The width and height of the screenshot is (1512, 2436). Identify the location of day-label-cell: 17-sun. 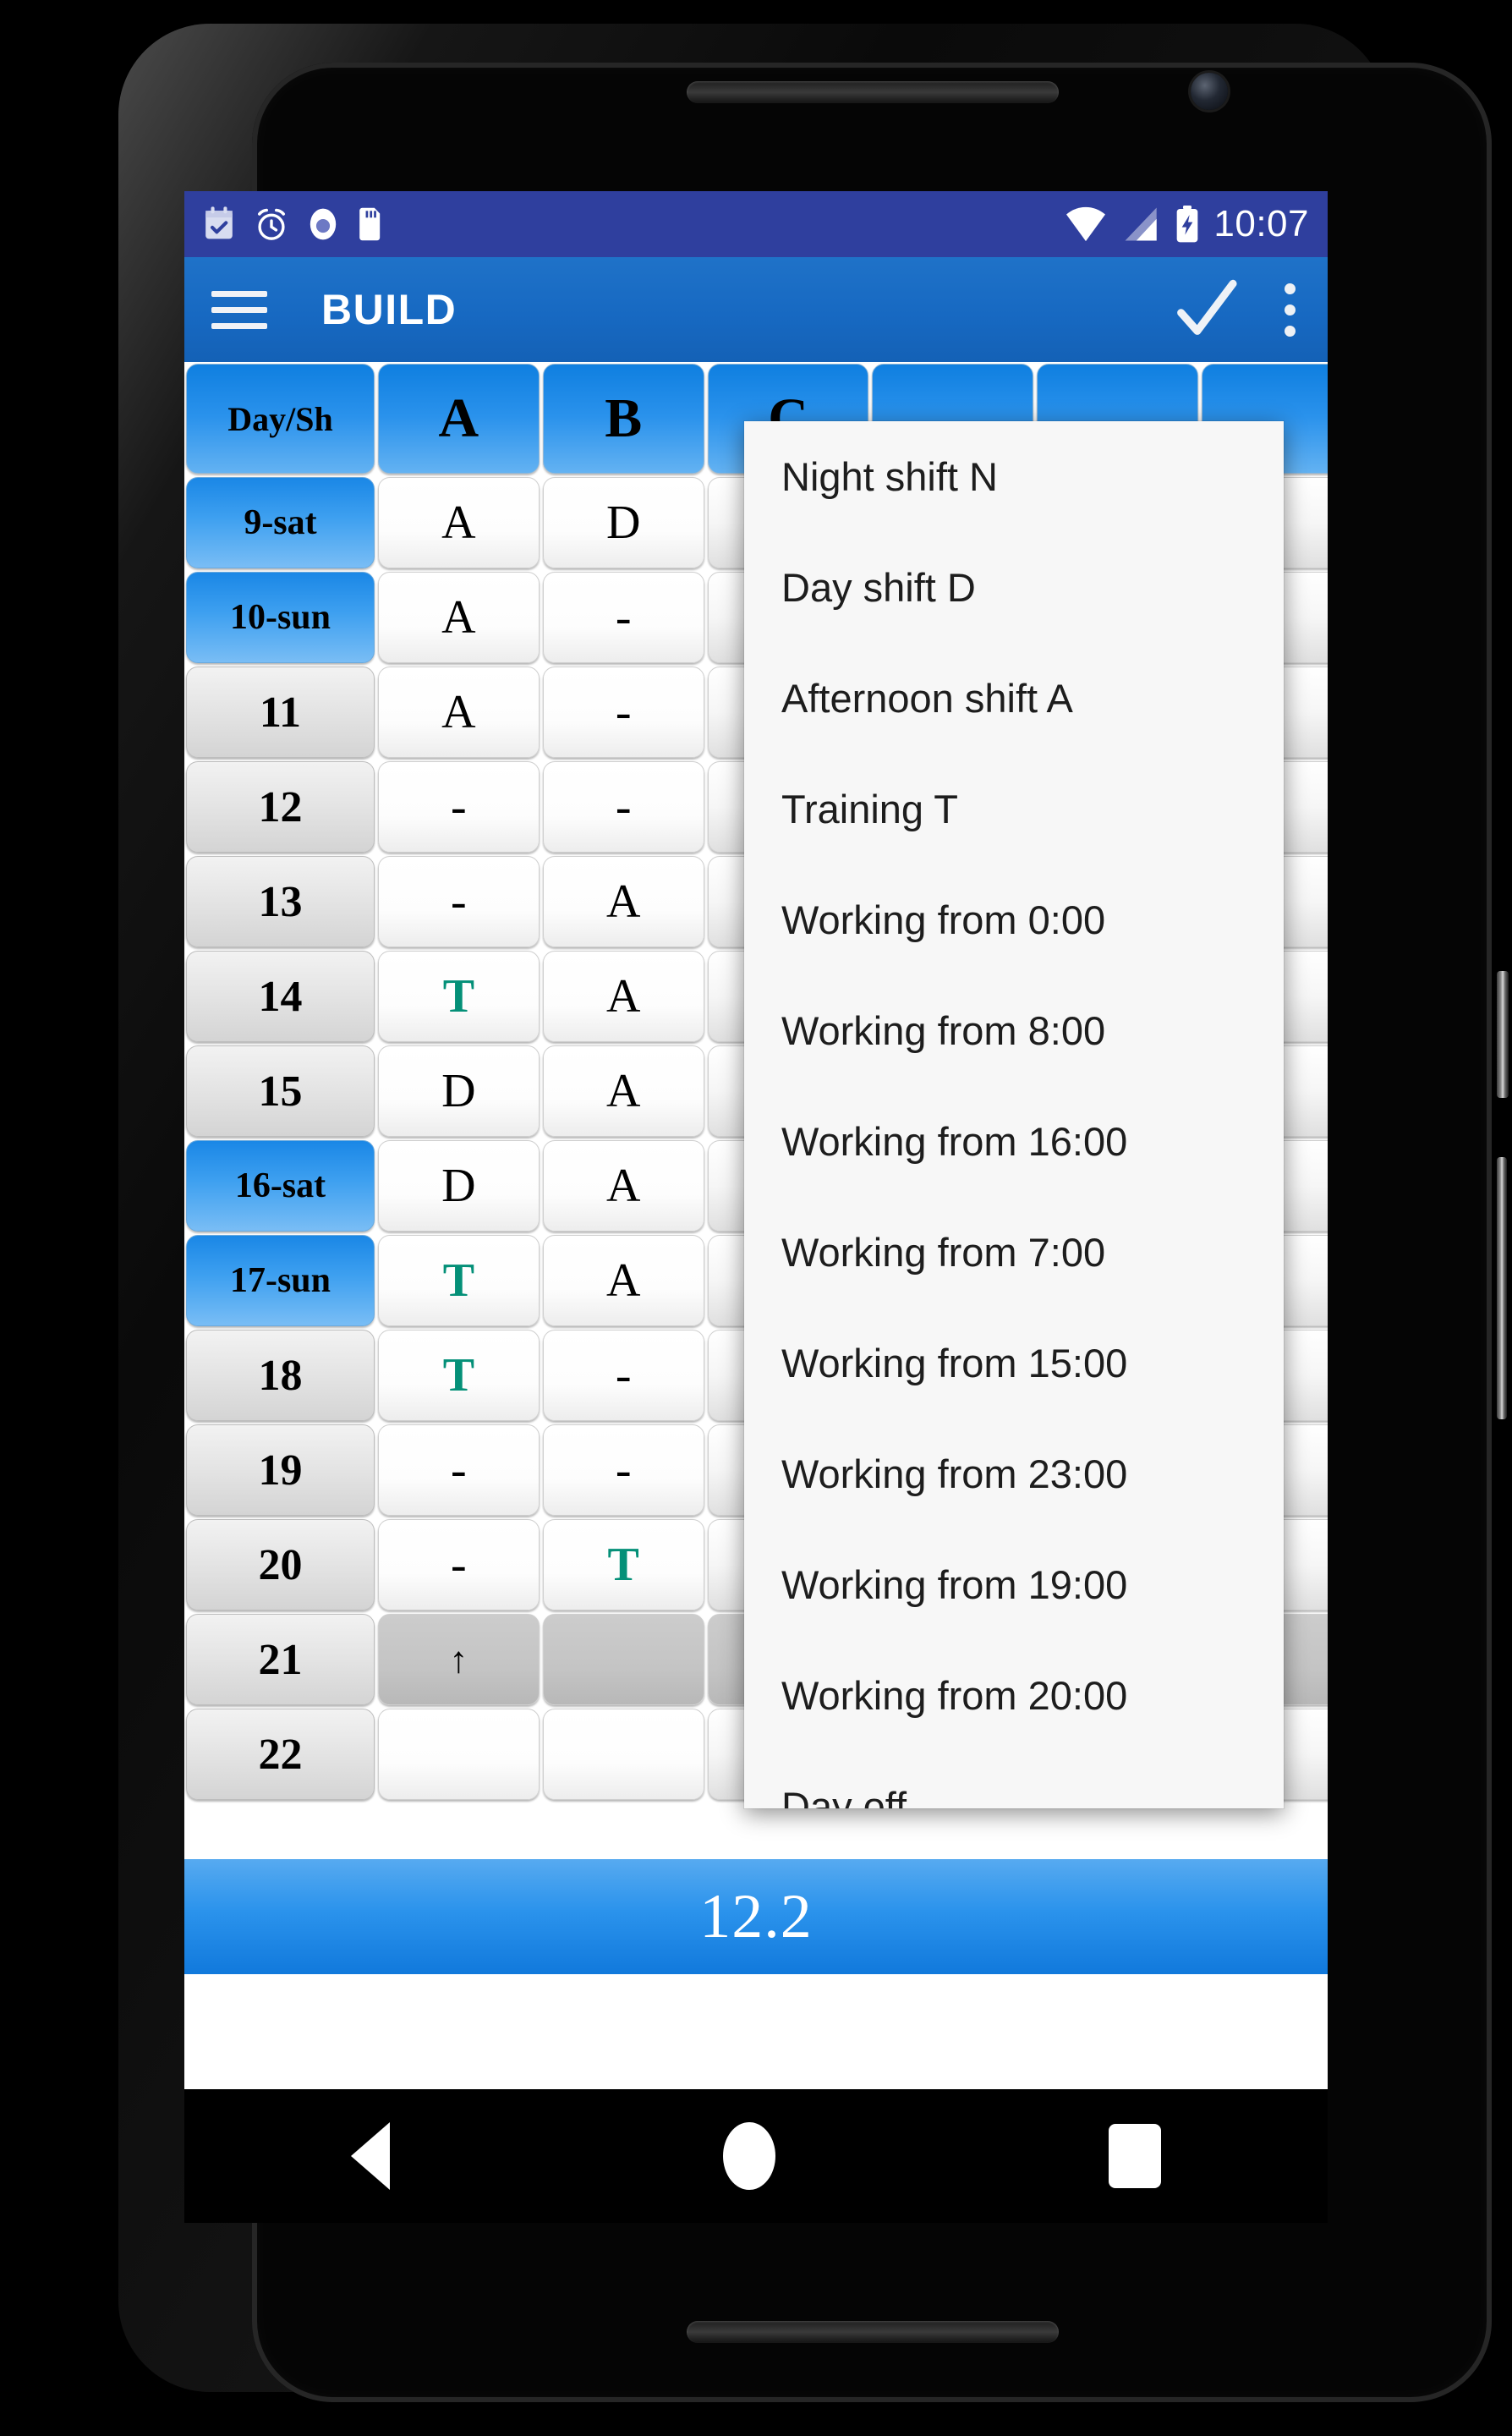
(280, 1280).